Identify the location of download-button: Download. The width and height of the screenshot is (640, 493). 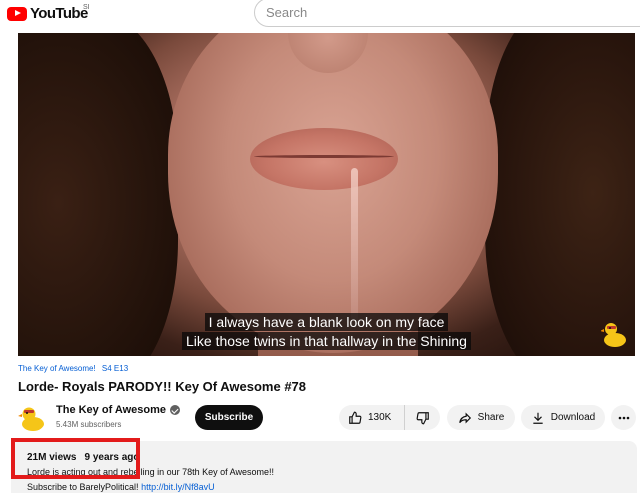
(563, 417).